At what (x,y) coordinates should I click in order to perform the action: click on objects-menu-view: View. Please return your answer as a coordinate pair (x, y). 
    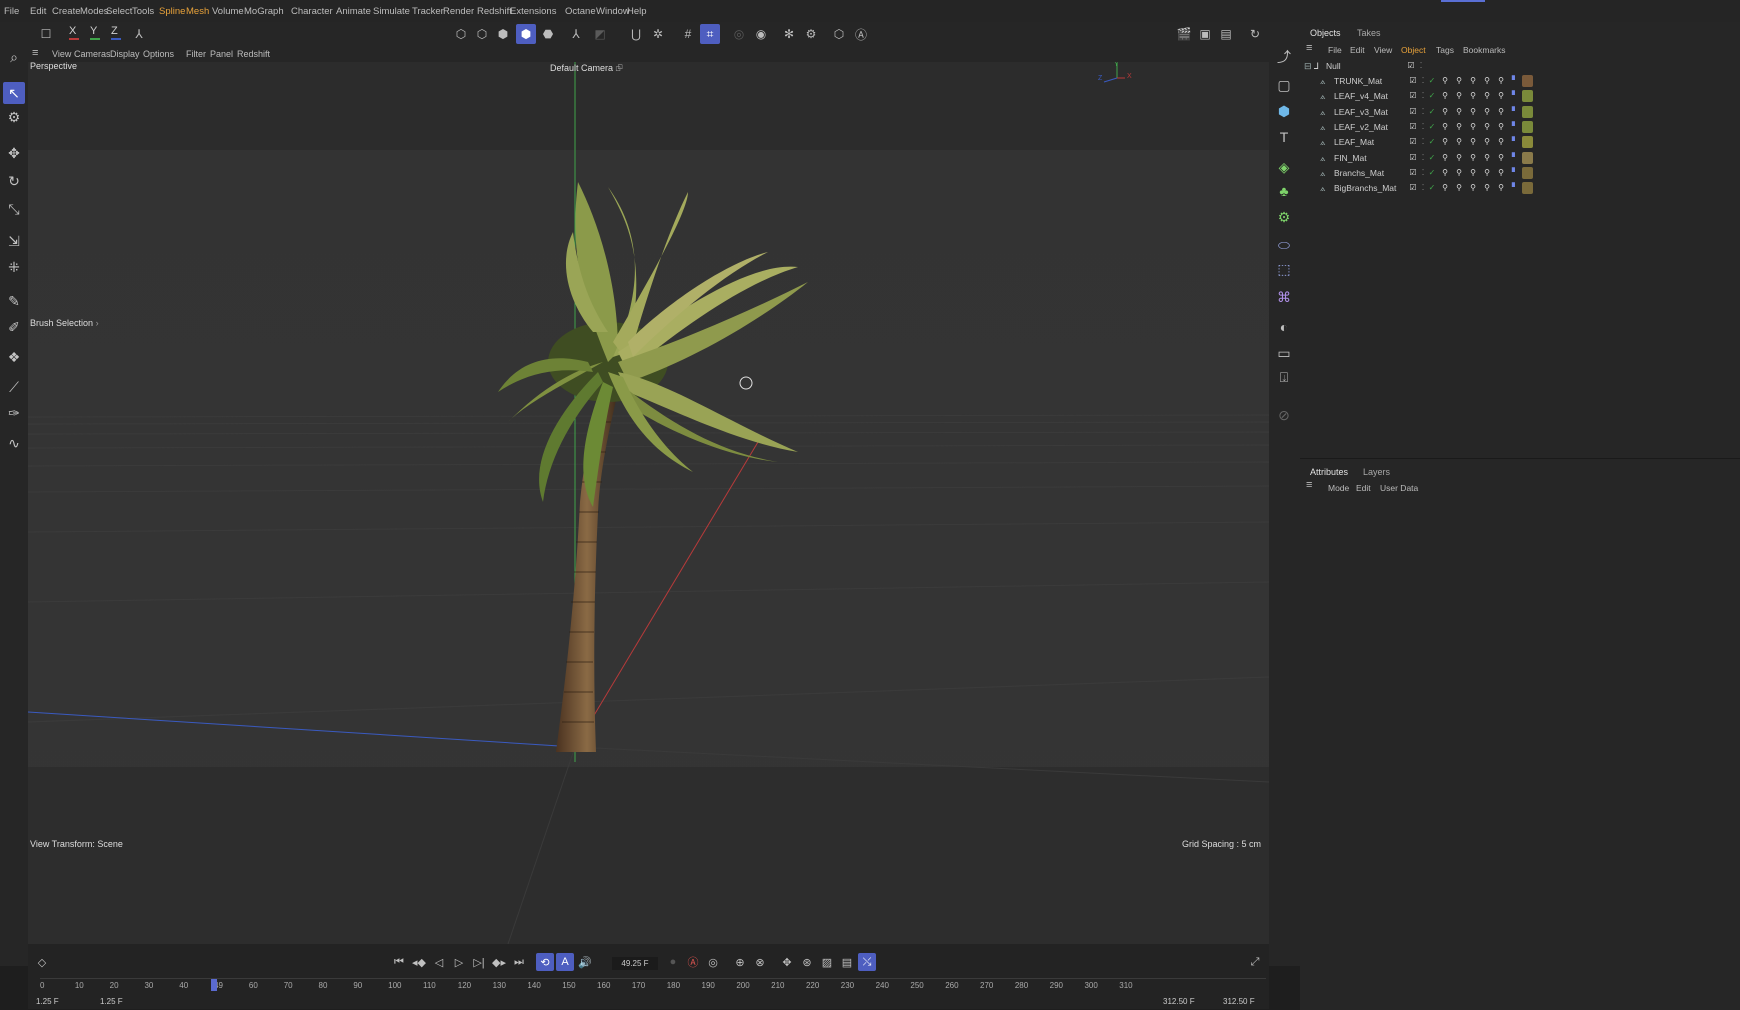
    Looking at the image, I should click on (1383, 50).